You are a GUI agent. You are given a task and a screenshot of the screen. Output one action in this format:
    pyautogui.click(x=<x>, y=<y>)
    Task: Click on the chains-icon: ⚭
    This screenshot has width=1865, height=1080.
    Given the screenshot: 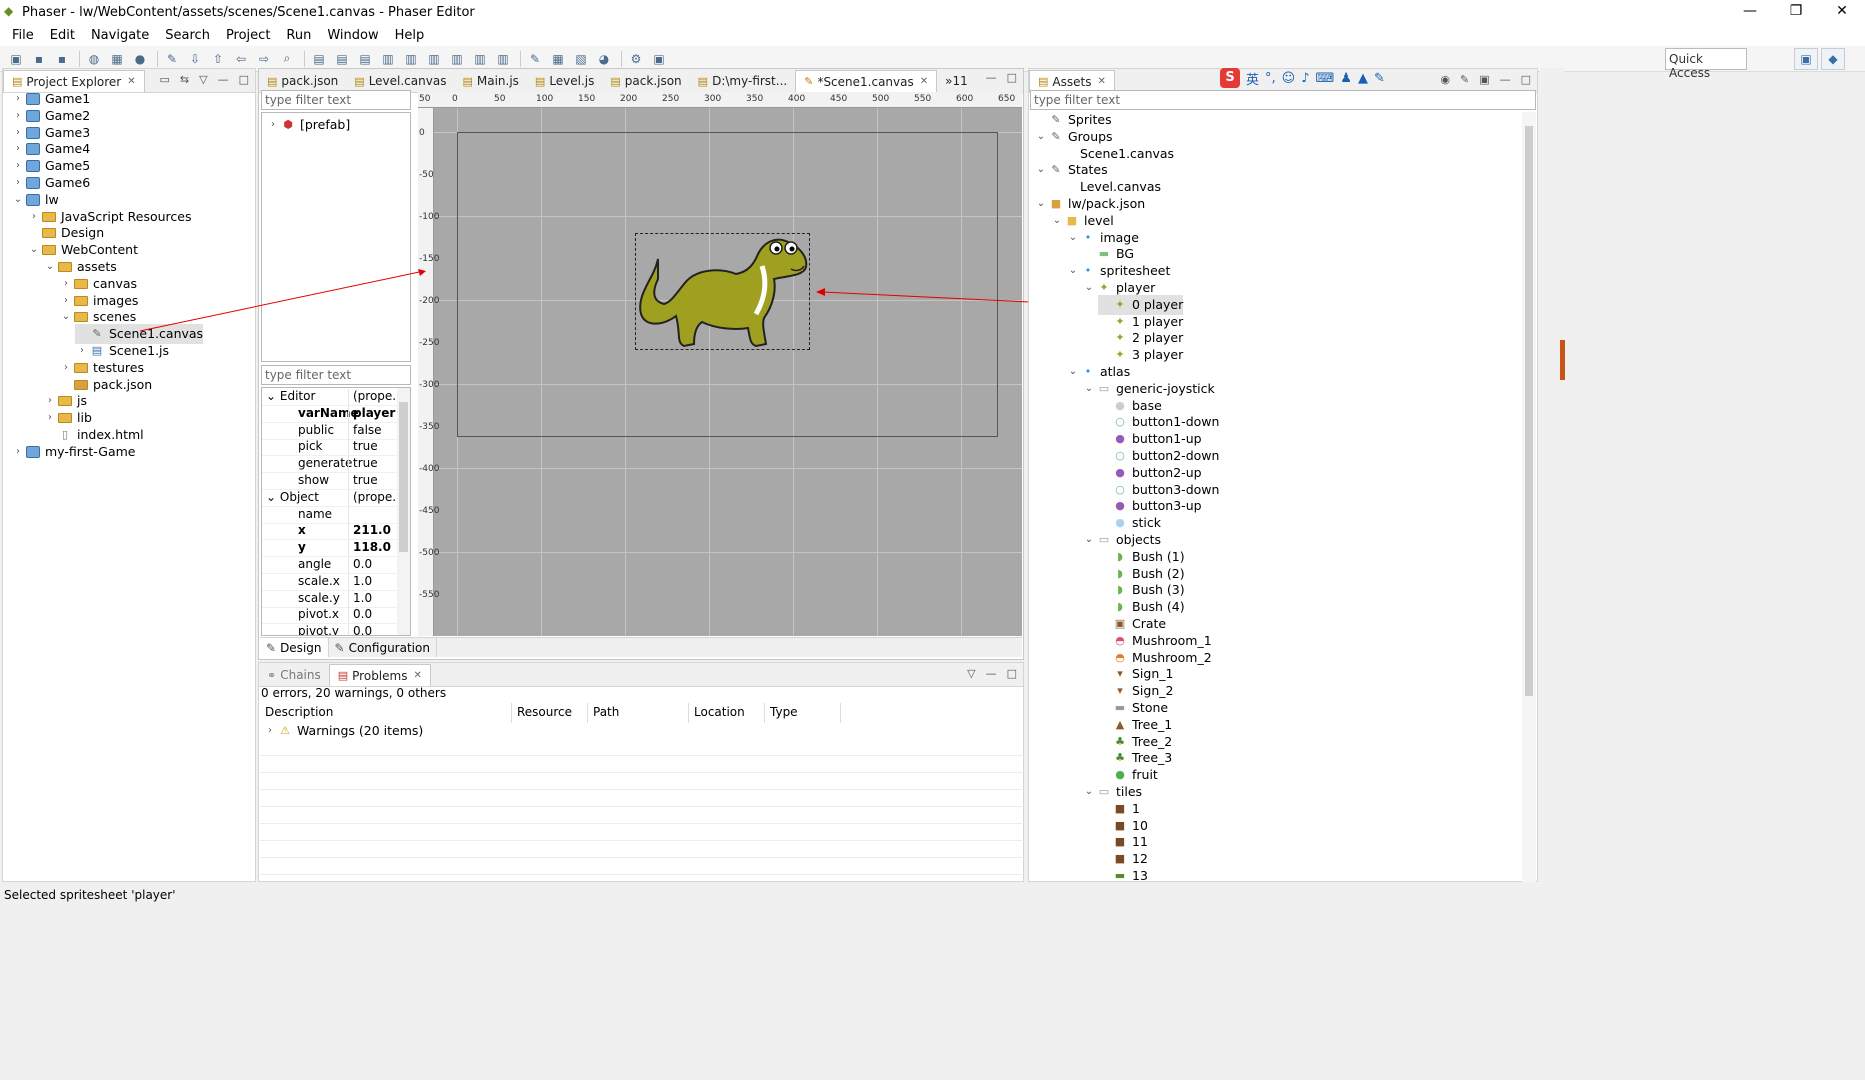 What is the action you would take?
    pyautogui.click(x=272, y=675)
    